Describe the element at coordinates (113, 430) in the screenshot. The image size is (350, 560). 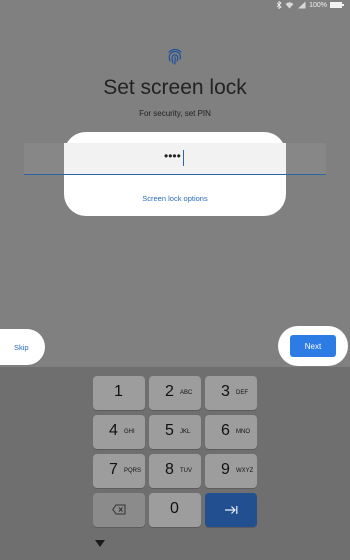
I see `key-digit: 4` at that location.